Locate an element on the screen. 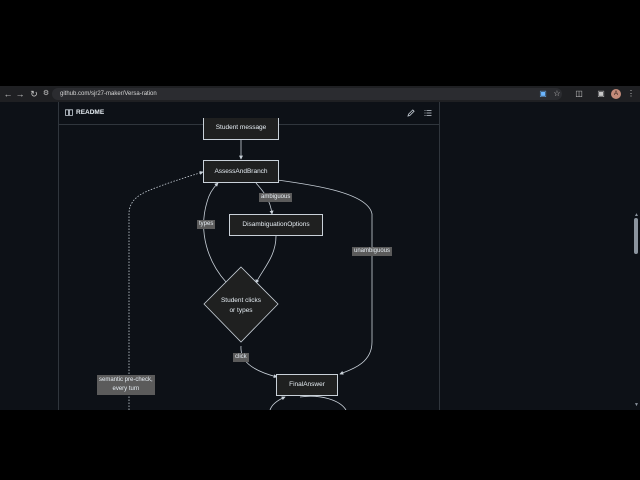 The width and height of the screenshot is (640, 480). edge-options-to-decision is located at coordinates (266, 259).